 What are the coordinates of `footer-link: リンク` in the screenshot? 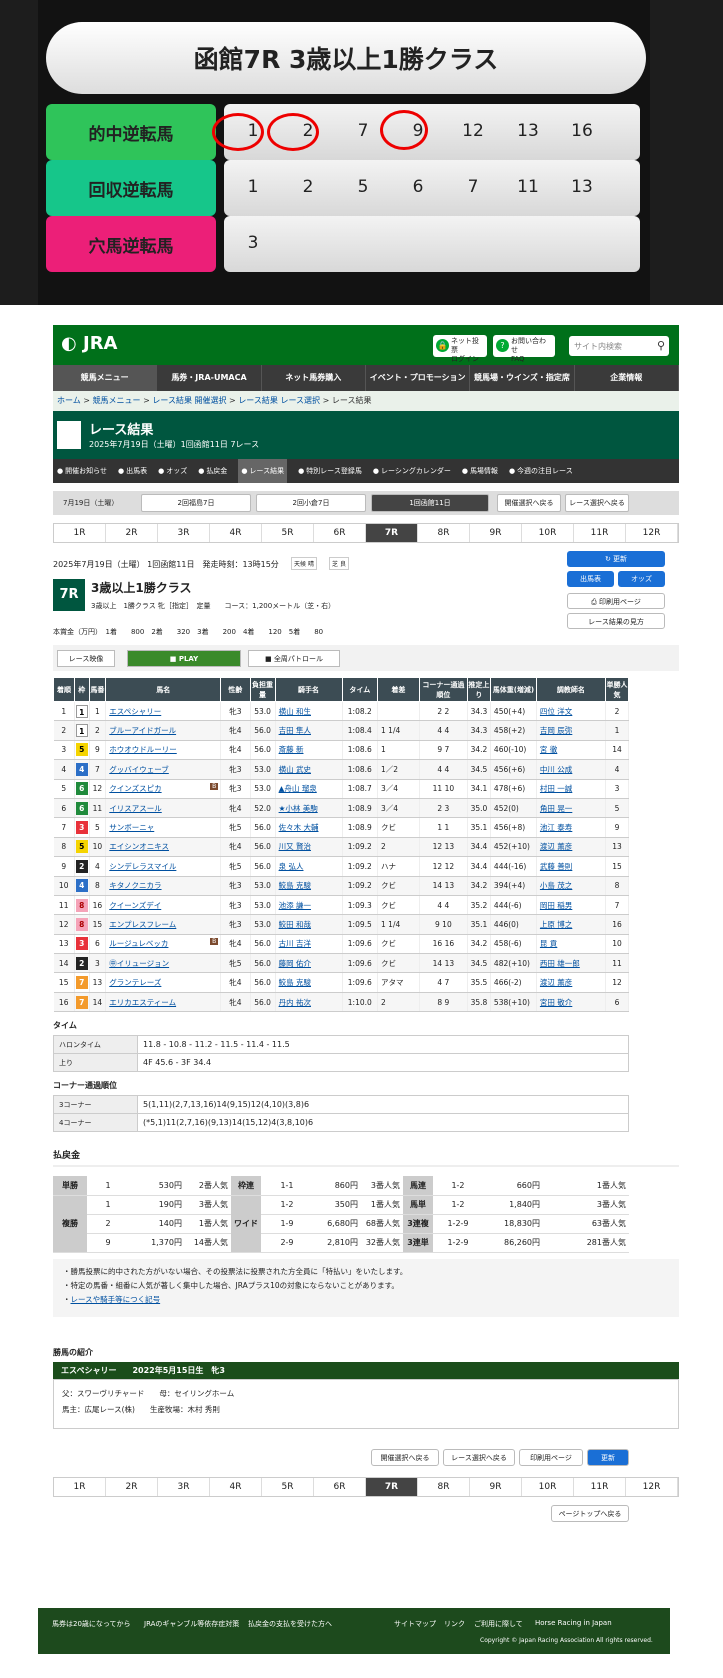 It's located at (454, 1624).